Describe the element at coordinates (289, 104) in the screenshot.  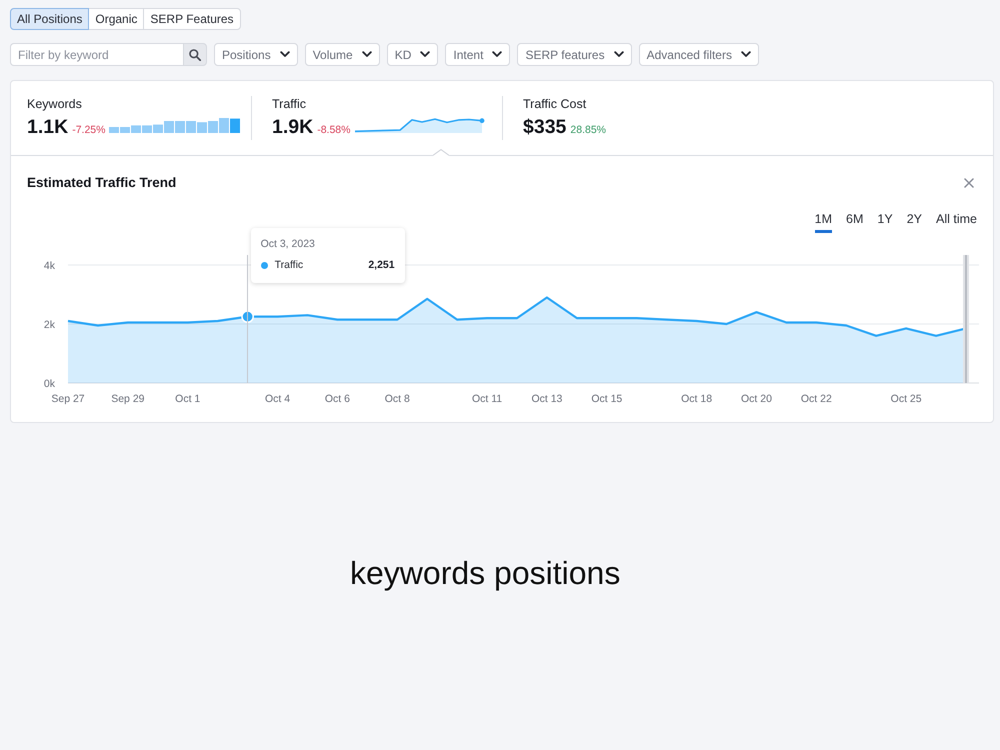
I see `metric-label: Traffic` at that location.